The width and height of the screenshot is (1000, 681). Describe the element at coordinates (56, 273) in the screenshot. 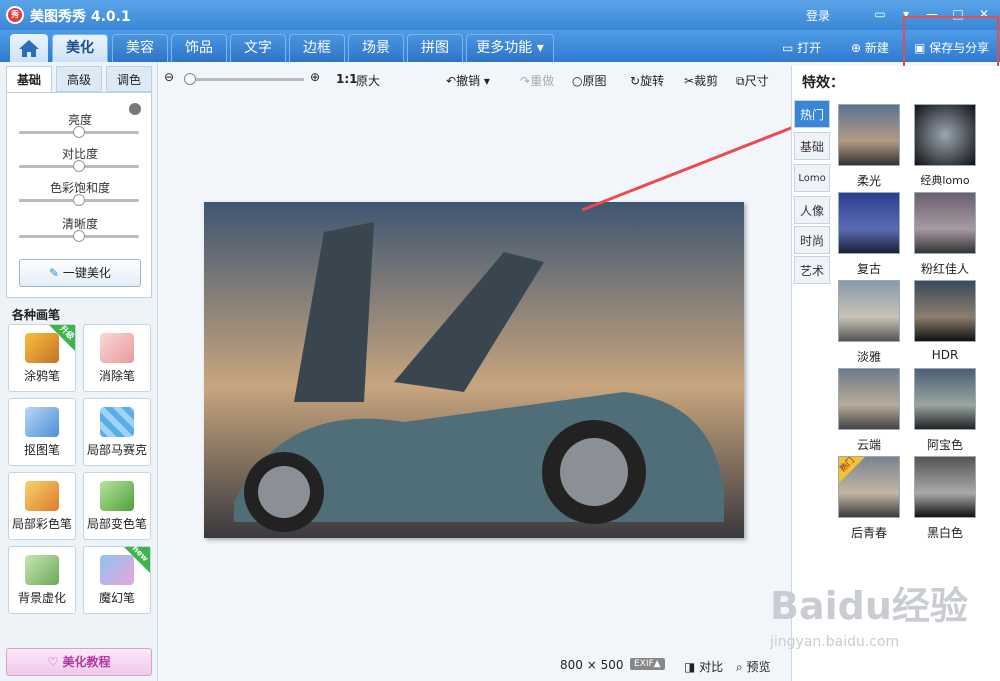

I see `magic-icon: ✎` at that location.